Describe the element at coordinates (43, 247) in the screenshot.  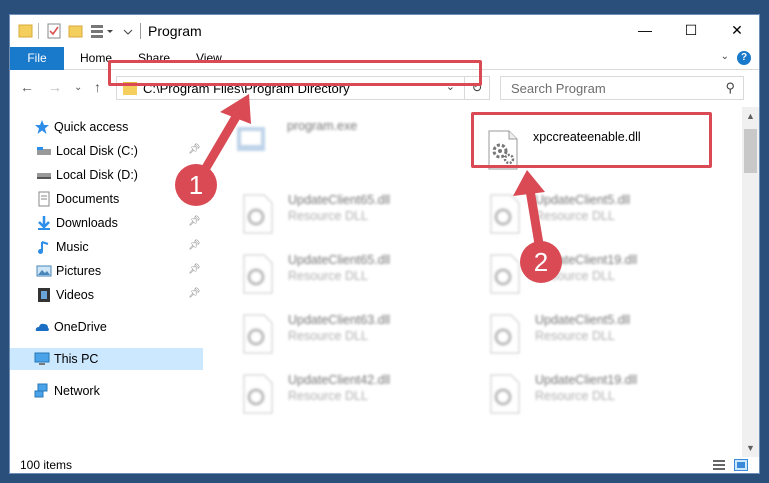
I see `music-icon` at that location.